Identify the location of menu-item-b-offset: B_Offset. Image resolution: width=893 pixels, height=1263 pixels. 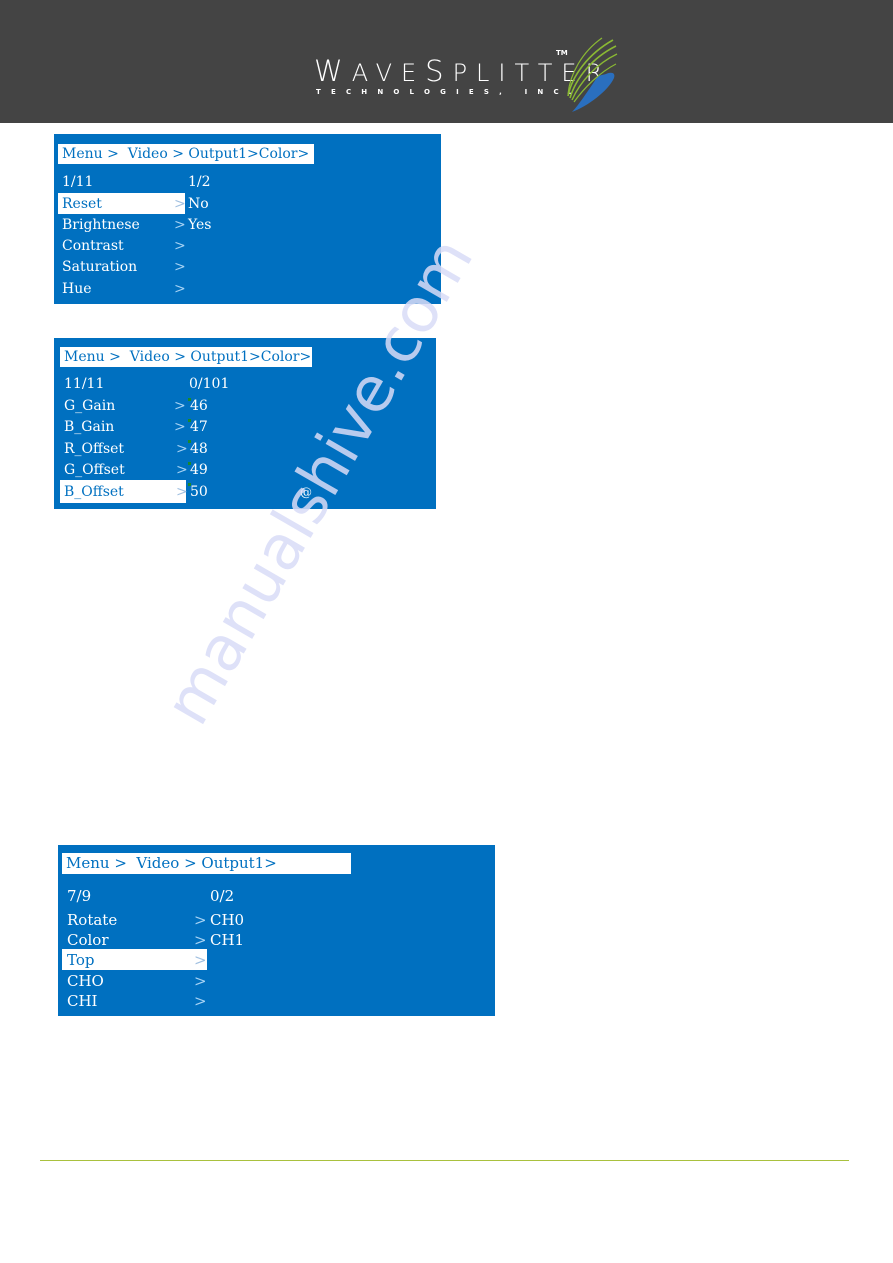
(94, 492).